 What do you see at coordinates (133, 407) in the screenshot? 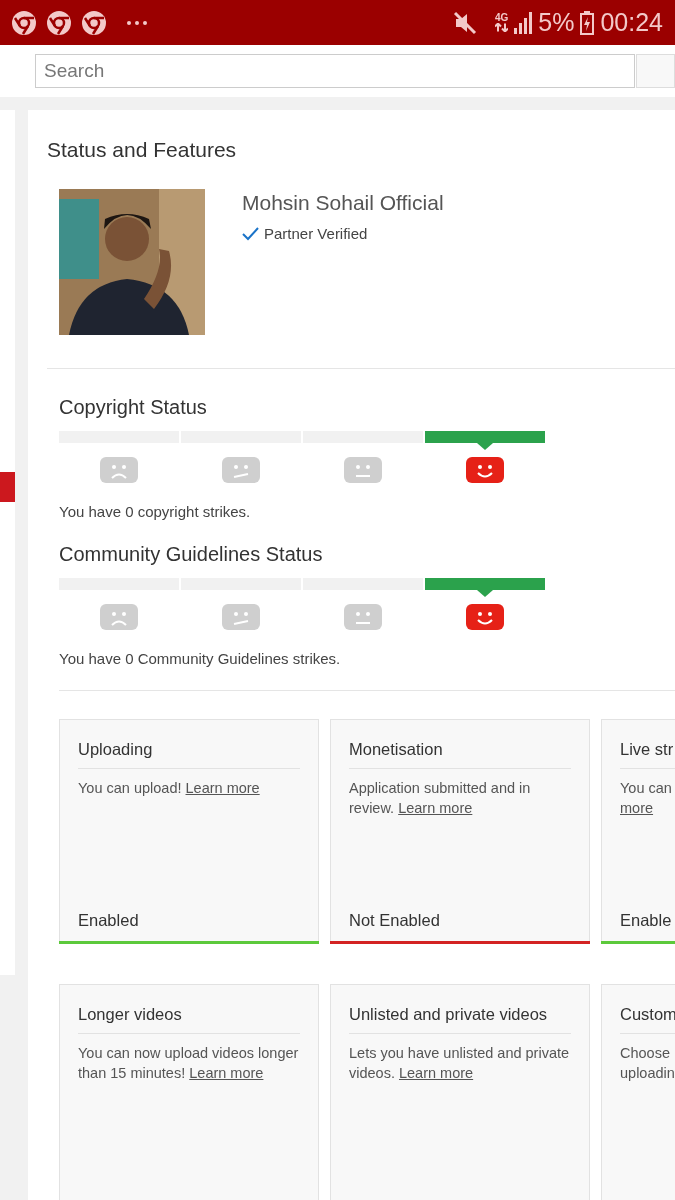
I see `meter-title: Copyright Status` at bounding box center [133, 407].